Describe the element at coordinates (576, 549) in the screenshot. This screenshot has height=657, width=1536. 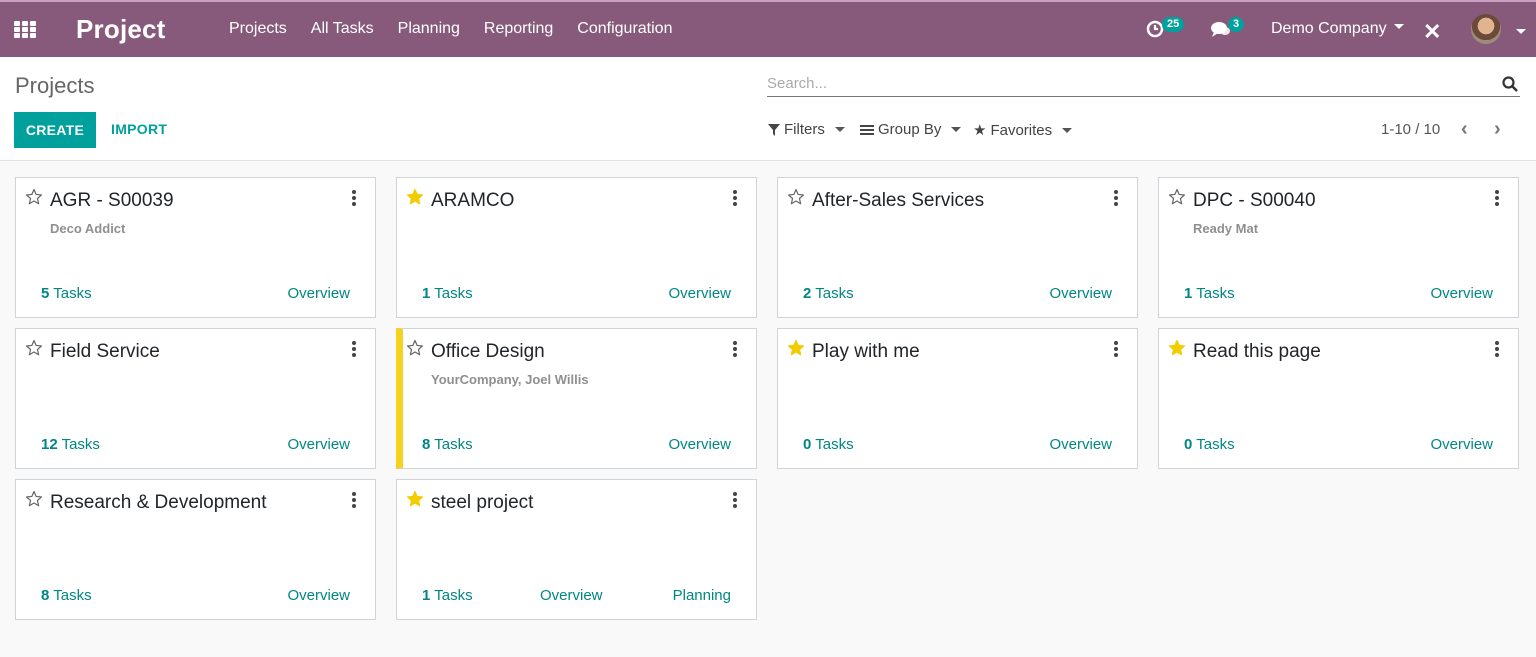
I see `project-card: steel project 1 Tasks Overview Planning` at that location.